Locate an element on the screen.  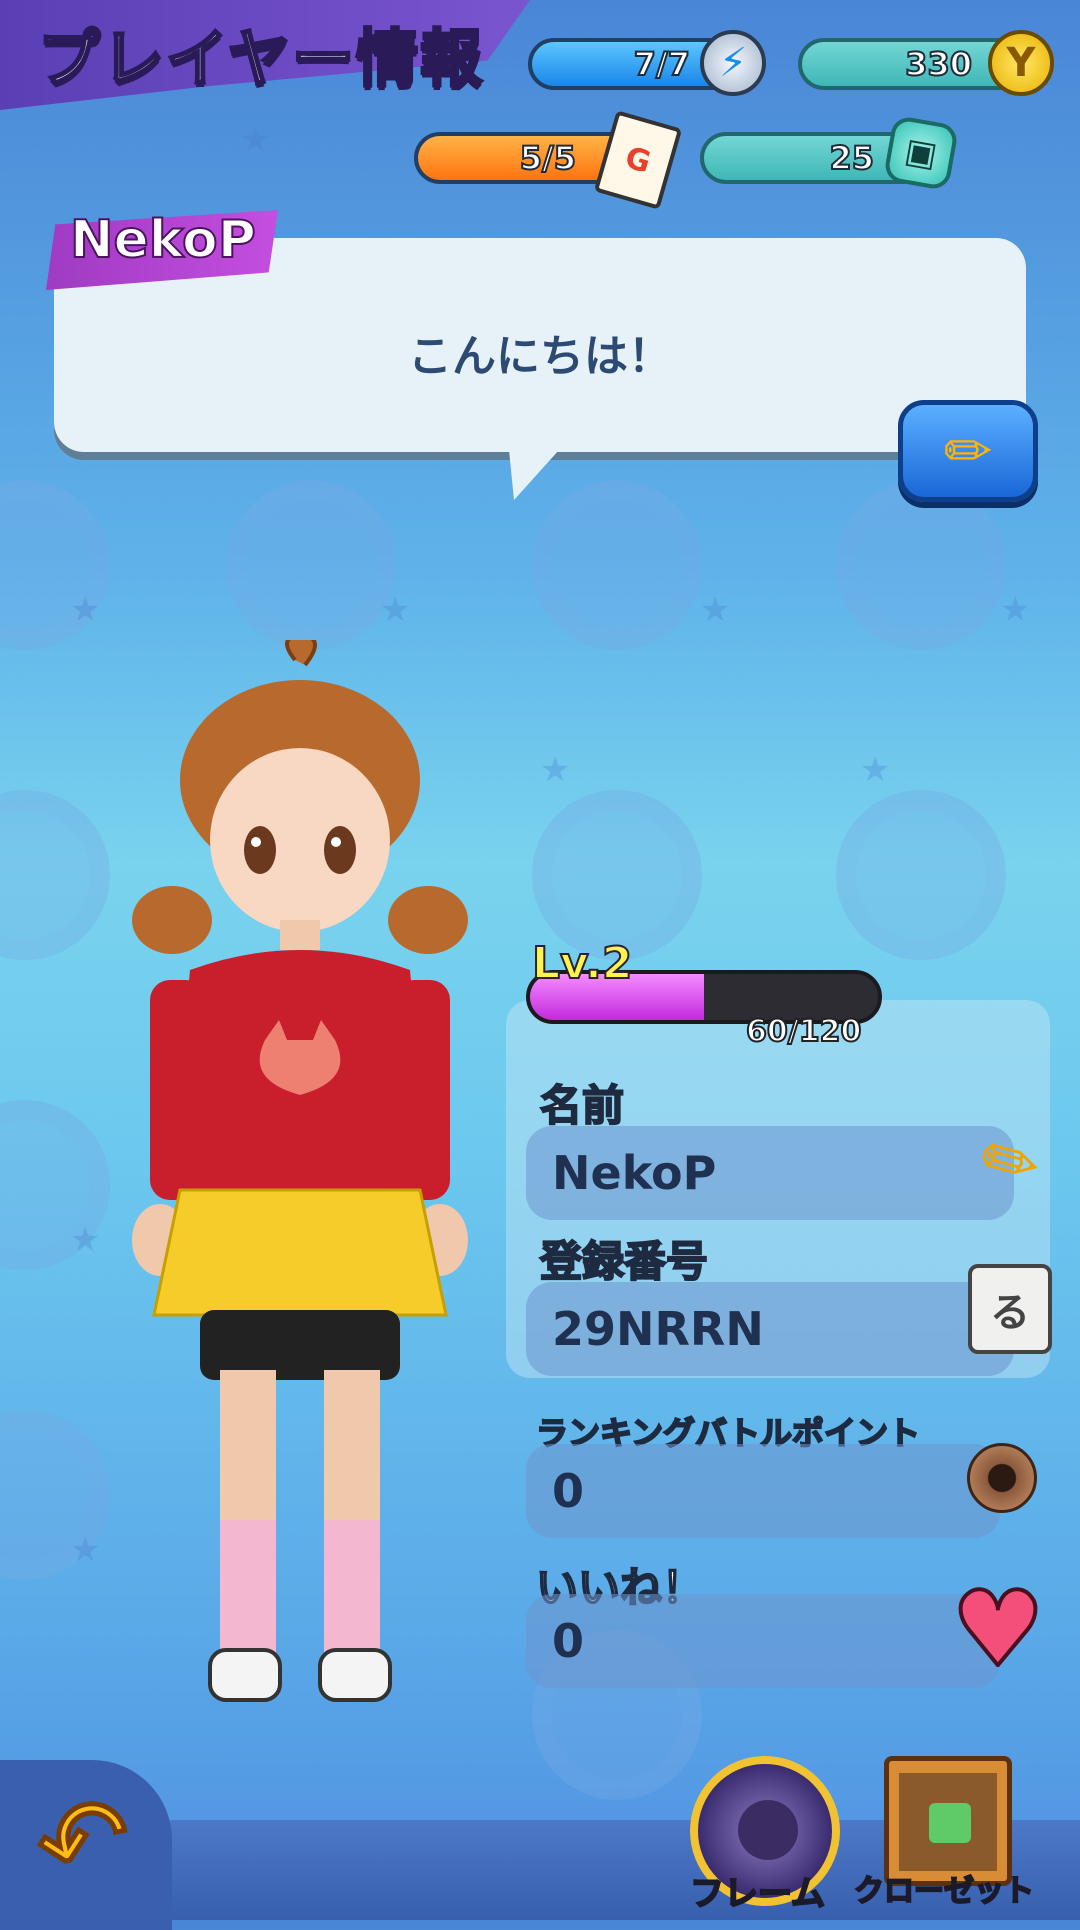
level-label: Lv.2 is located at coordinates (582, 963).